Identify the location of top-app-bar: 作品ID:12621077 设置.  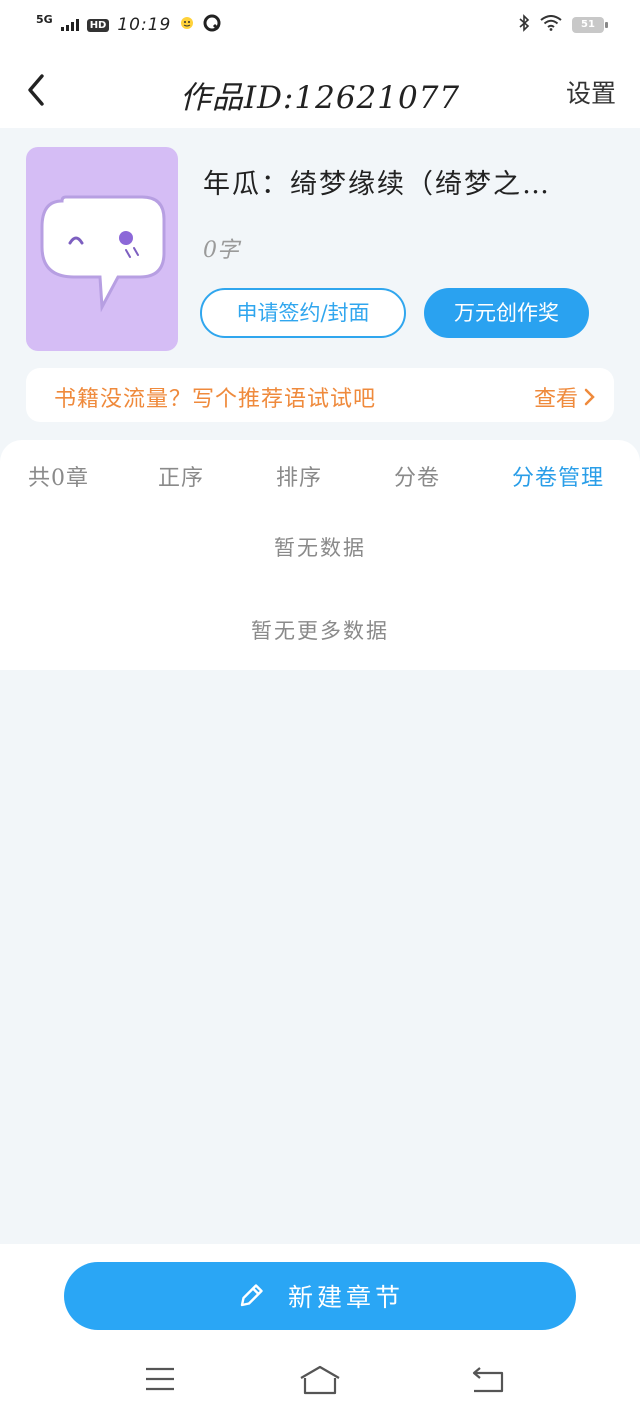
(320, 90).